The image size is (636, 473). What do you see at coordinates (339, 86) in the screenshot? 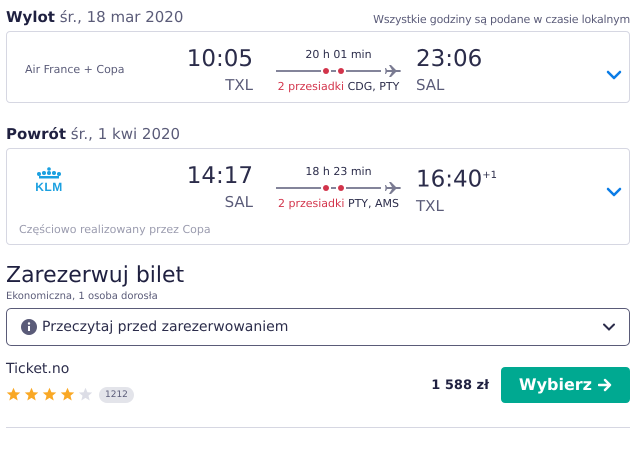
I see `stops-info: 2 przesiadki CDG, PTY` at bounding box center [339, 86].